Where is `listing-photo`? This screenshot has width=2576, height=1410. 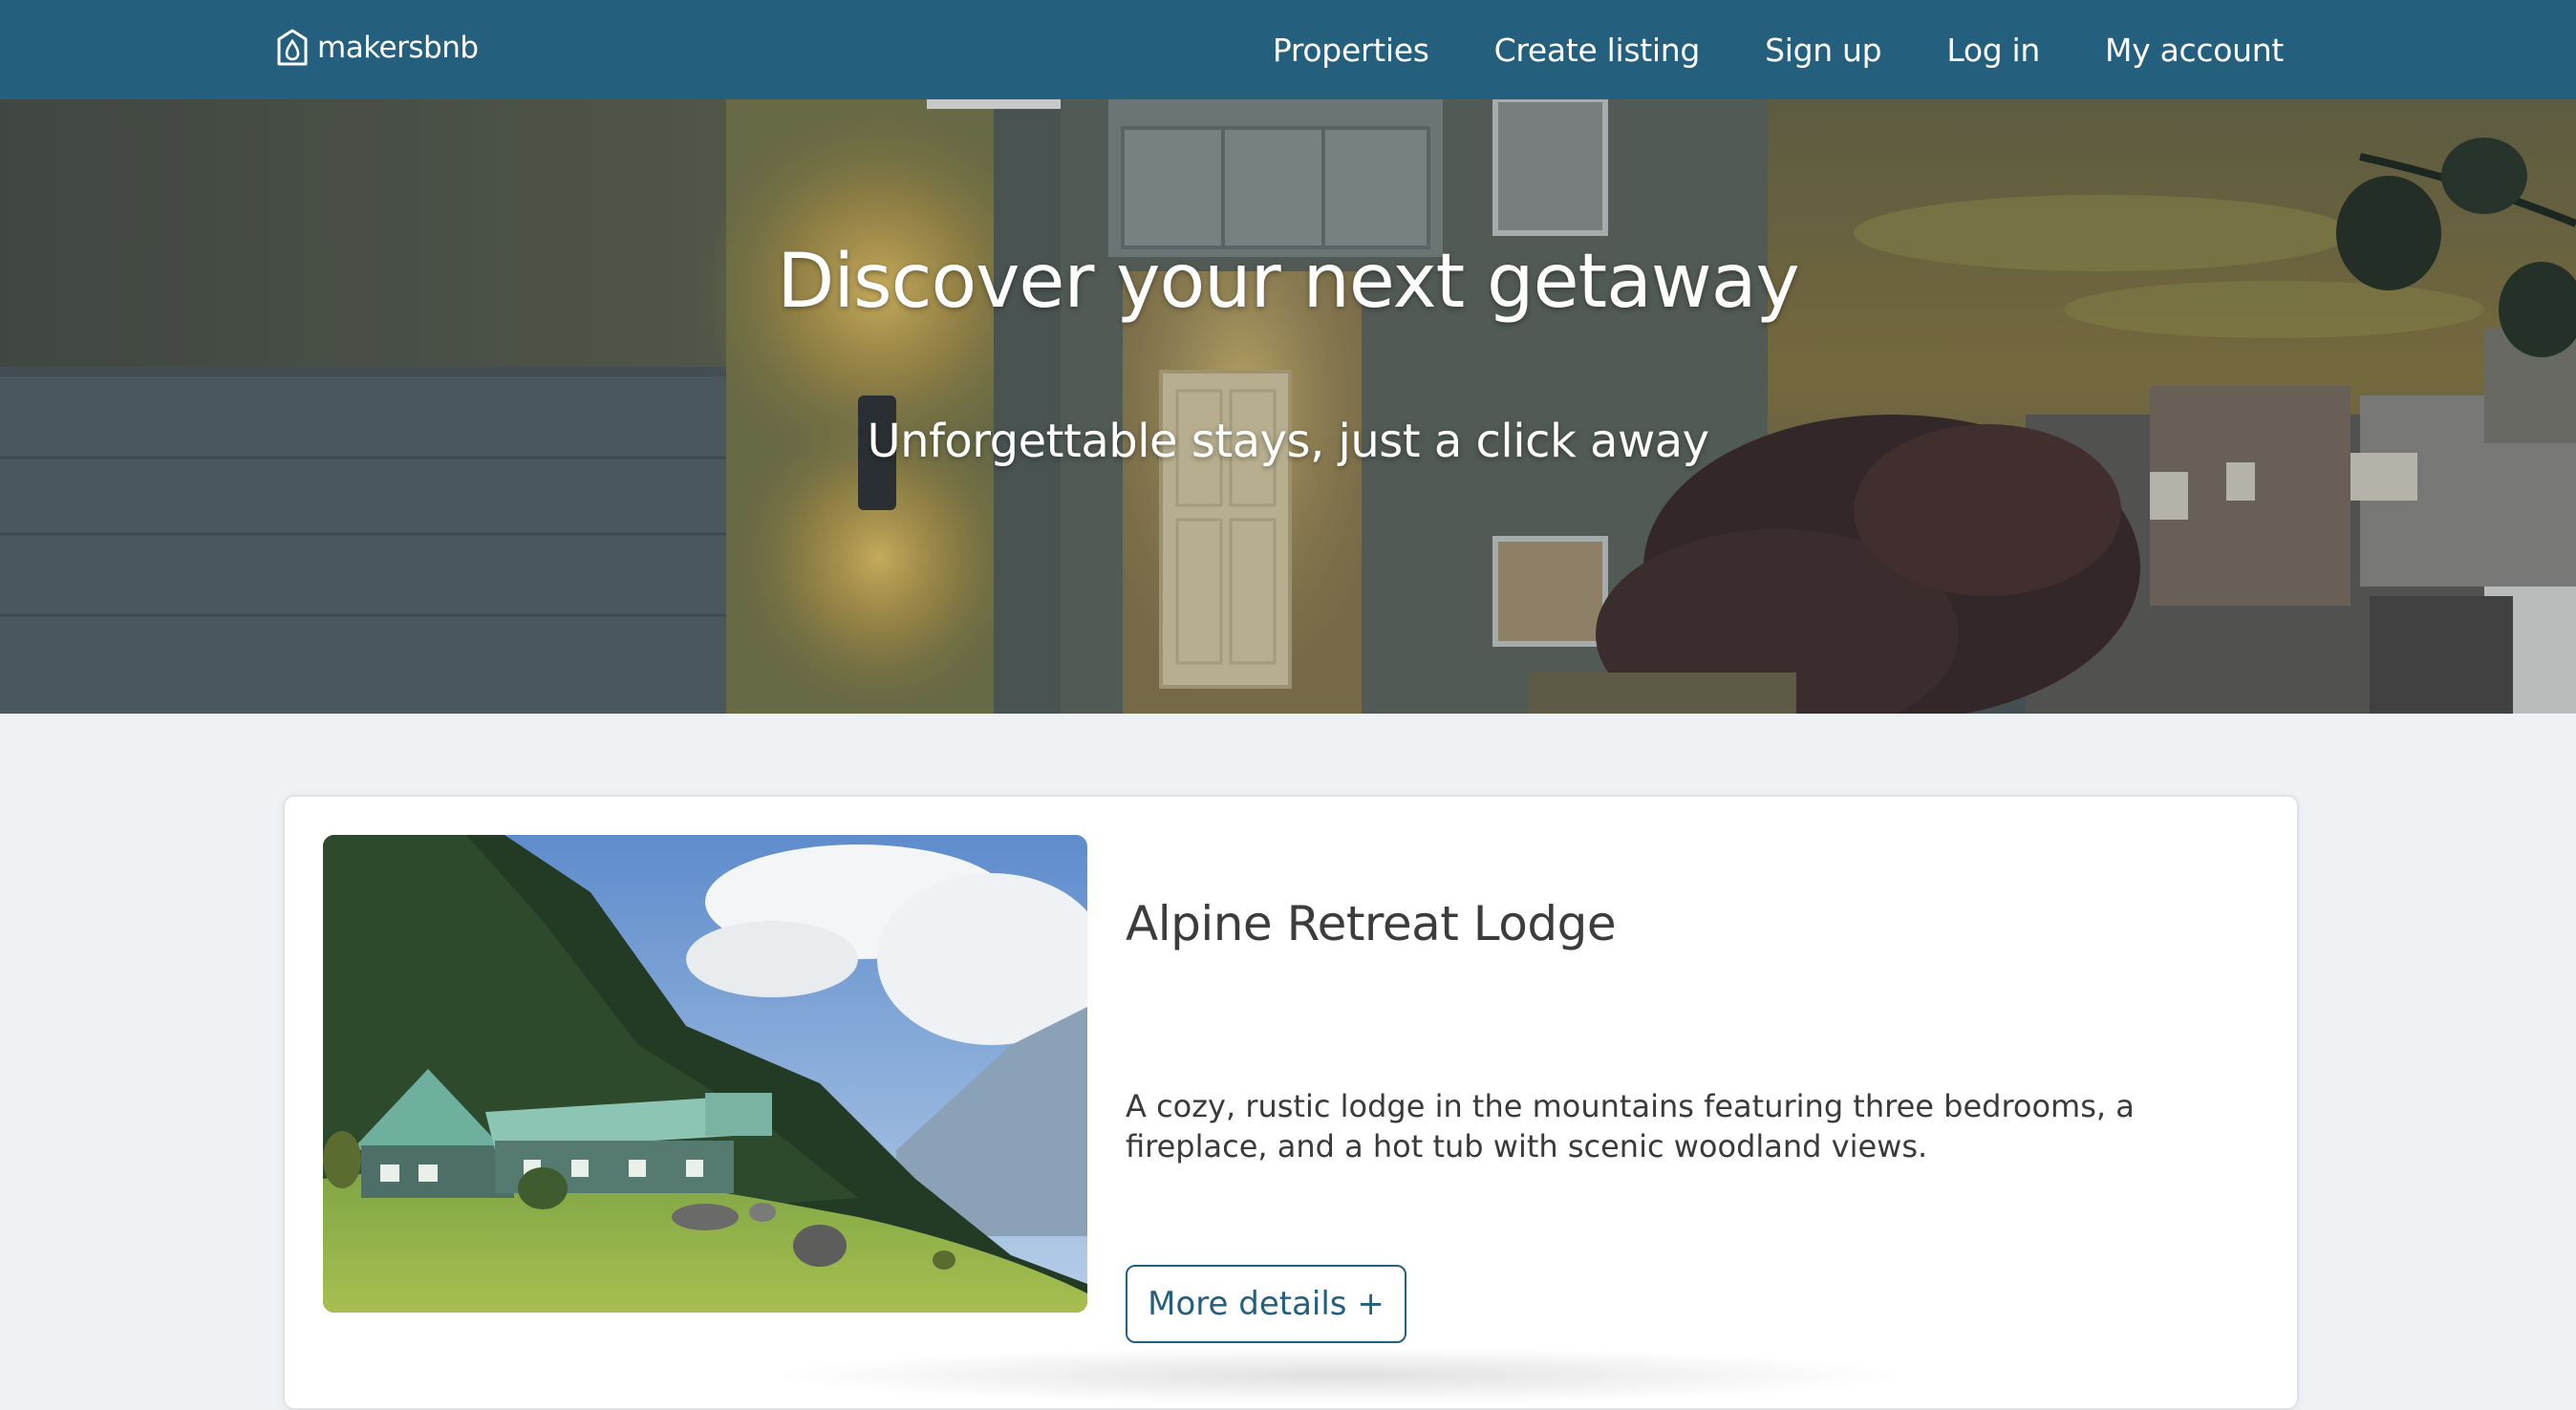 listing-photo is located at coordinates (705, 1074).